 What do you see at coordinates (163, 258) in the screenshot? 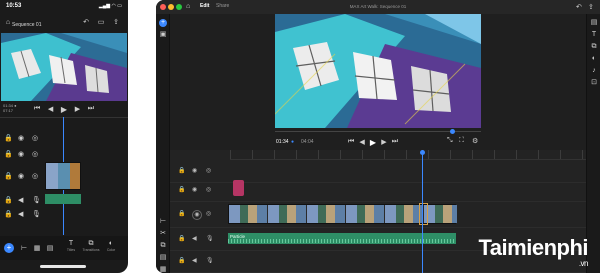
I see `delete-icon: ▤` at bounding box center [163, 258].